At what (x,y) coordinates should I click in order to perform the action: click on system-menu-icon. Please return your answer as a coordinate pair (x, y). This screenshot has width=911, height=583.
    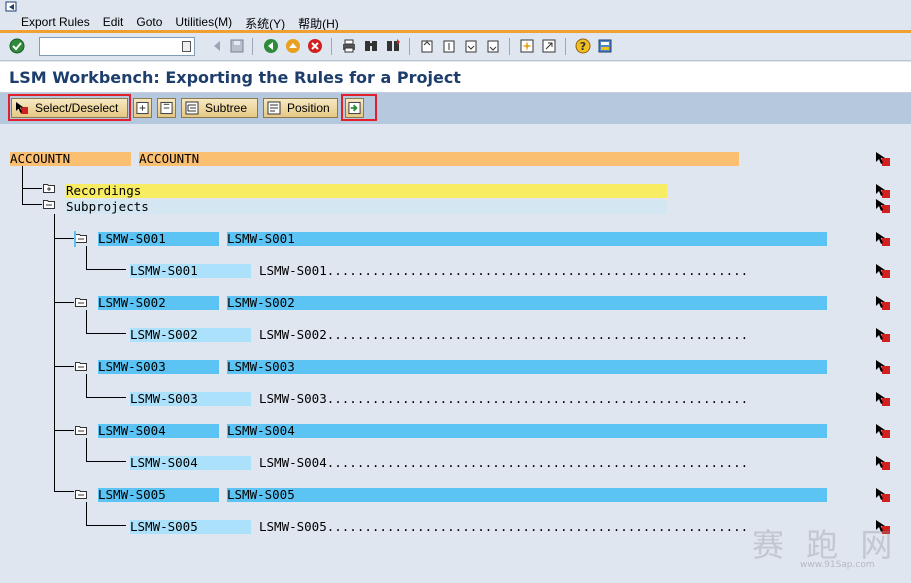
    Looking at the image, I should click on (12, 7).